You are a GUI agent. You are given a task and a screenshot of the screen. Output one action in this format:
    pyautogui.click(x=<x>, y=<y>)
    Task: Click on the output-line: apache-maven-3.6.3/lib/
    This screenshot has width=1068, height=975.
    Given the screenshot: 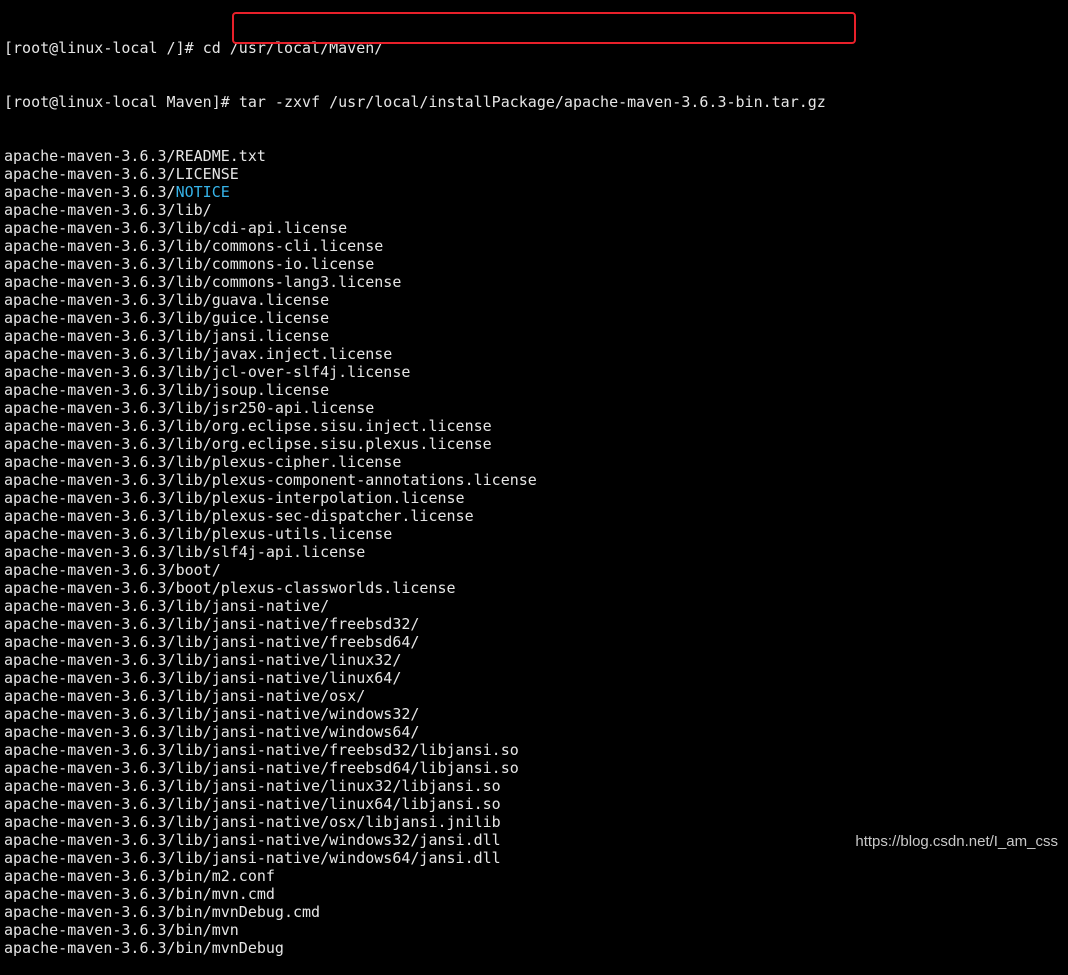 What is the action you would take?
    pyautogui.click(x=108, y=210)
    